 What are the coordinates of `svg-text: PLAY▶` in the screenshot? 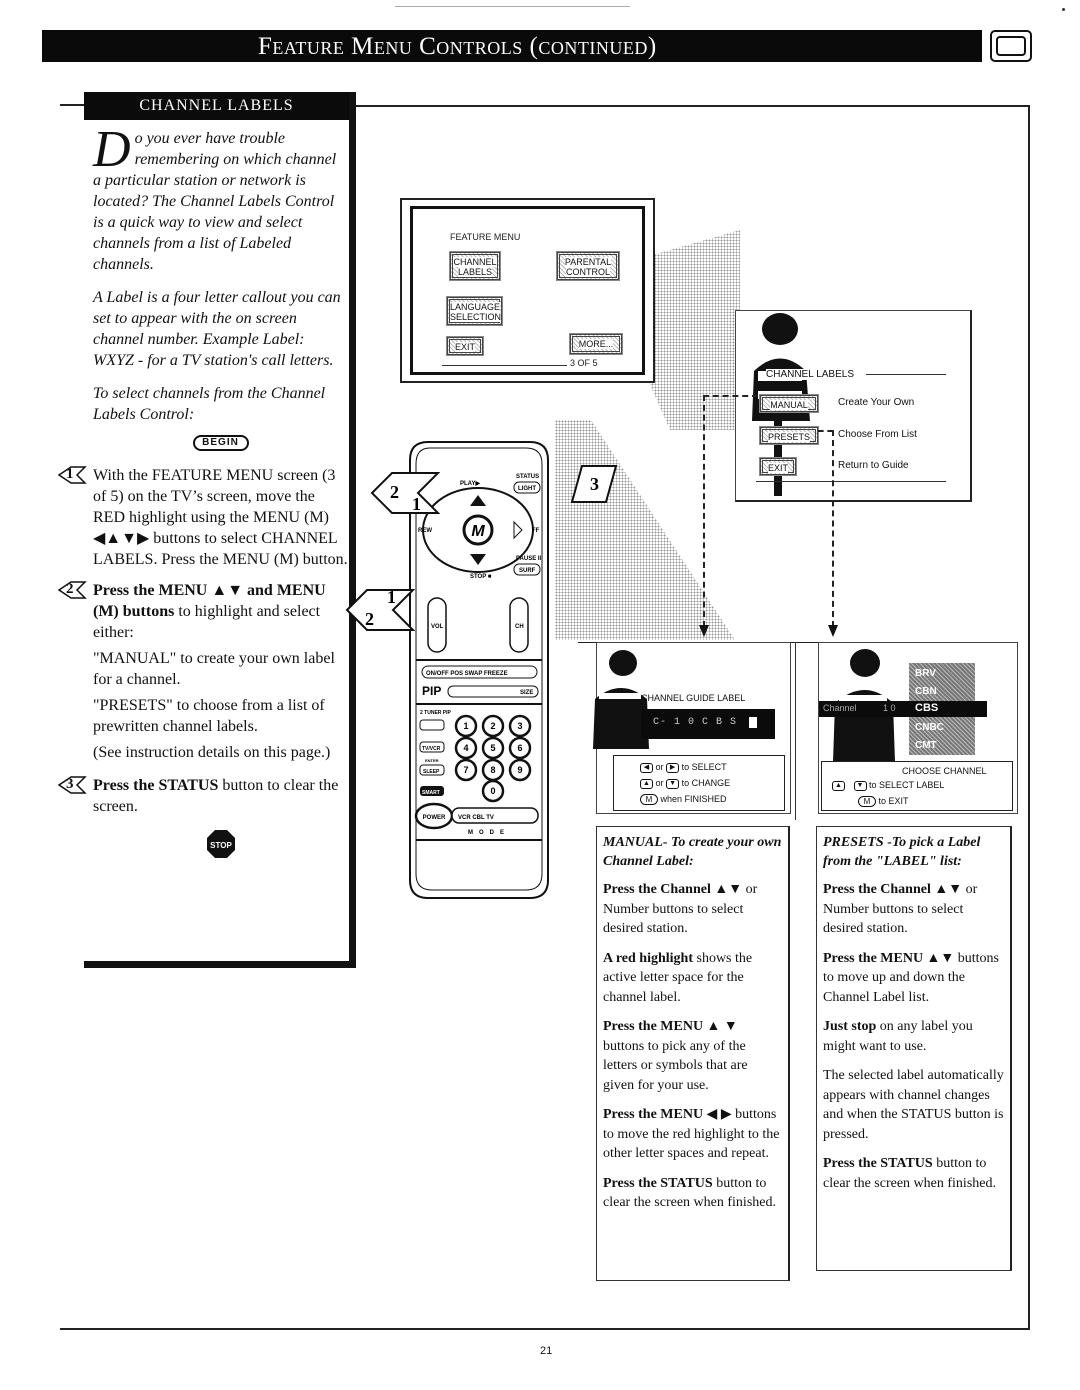 It's located at (470, 483).